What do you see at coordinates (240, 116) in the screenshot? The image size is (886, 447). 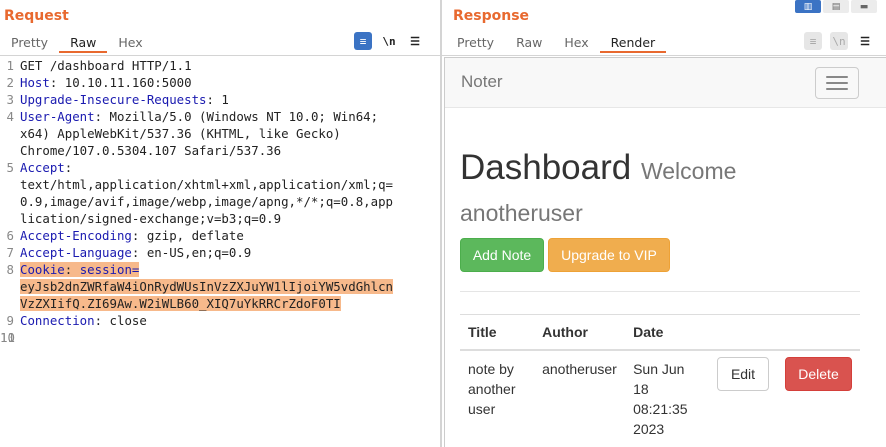 I see `header-value: Mozilla/5.0 (Windows NT 10.0; Win64;` at bounding box center [240, 116].